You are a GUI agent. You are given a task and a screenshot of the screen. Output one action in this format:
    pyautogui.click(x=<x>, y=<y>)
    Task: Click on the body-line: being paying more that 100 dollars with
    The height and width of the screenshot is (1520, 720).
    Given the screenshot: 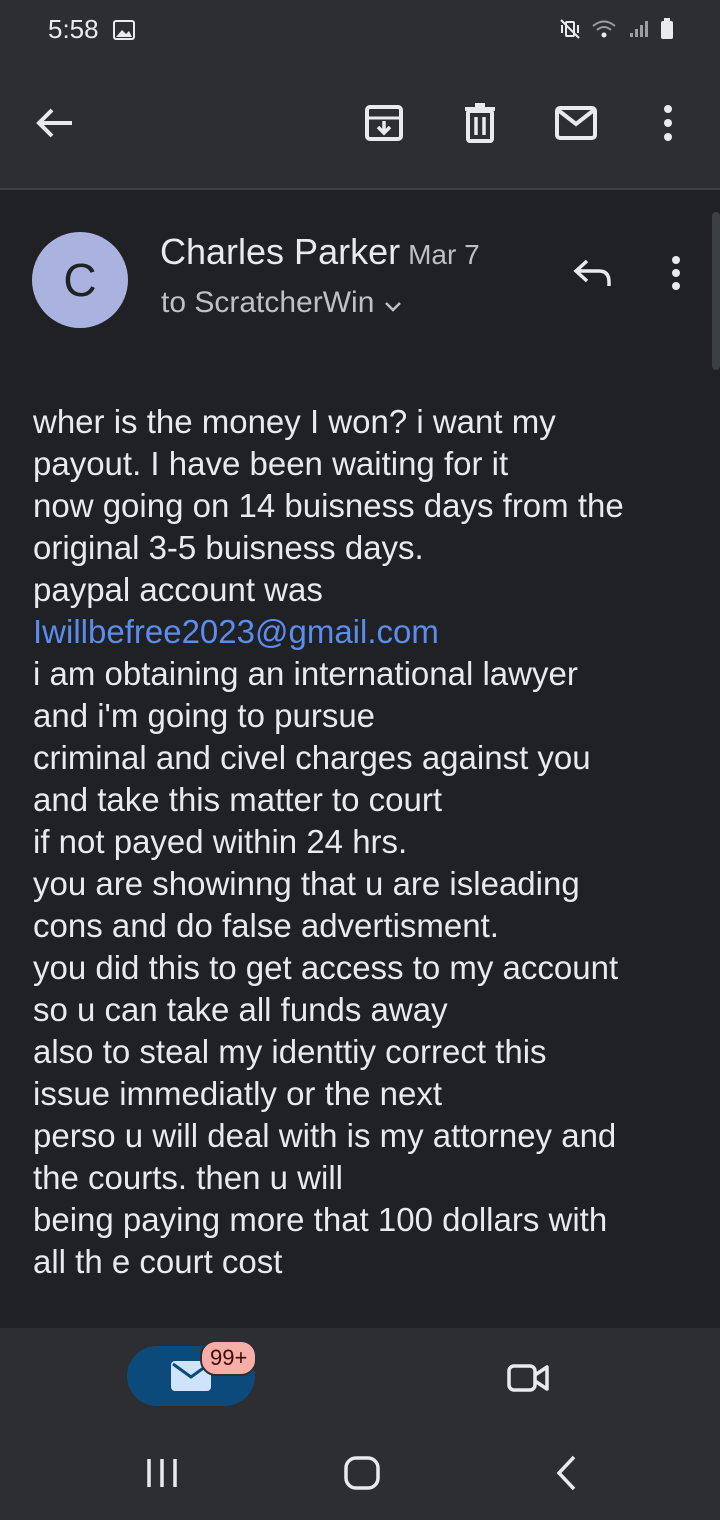 What is the action you would take?
    pyautogui.click(x=320, y=1219)
    